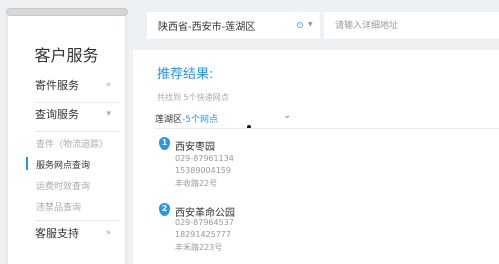 The image size is (499, 264). Describe the element at coordinates (63, 185) in the screenshot. I see `submenu-item-freight-query: 运费时效查询` at that location.